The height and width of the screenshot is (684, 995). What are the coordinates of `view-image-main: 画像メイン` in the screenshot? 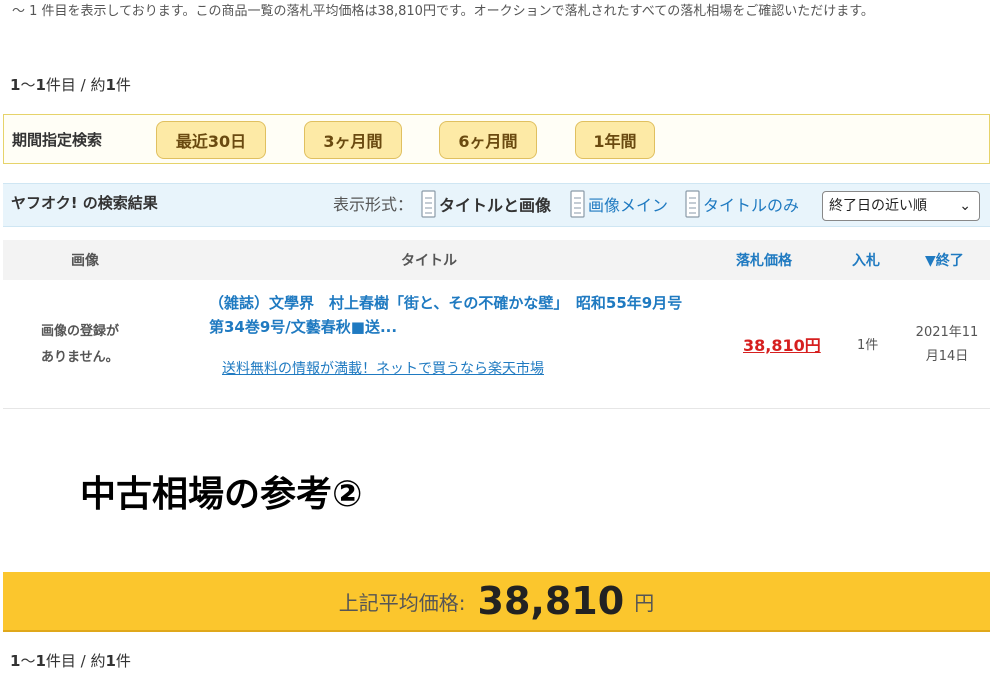 It's located at (619, 204).